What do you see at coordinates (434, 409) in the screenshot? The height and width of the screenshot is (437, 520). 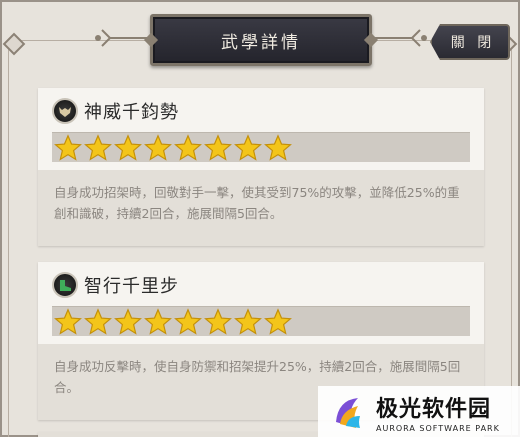 I see `watermark-title: 极光软件园` at bounding box center [434, 409].